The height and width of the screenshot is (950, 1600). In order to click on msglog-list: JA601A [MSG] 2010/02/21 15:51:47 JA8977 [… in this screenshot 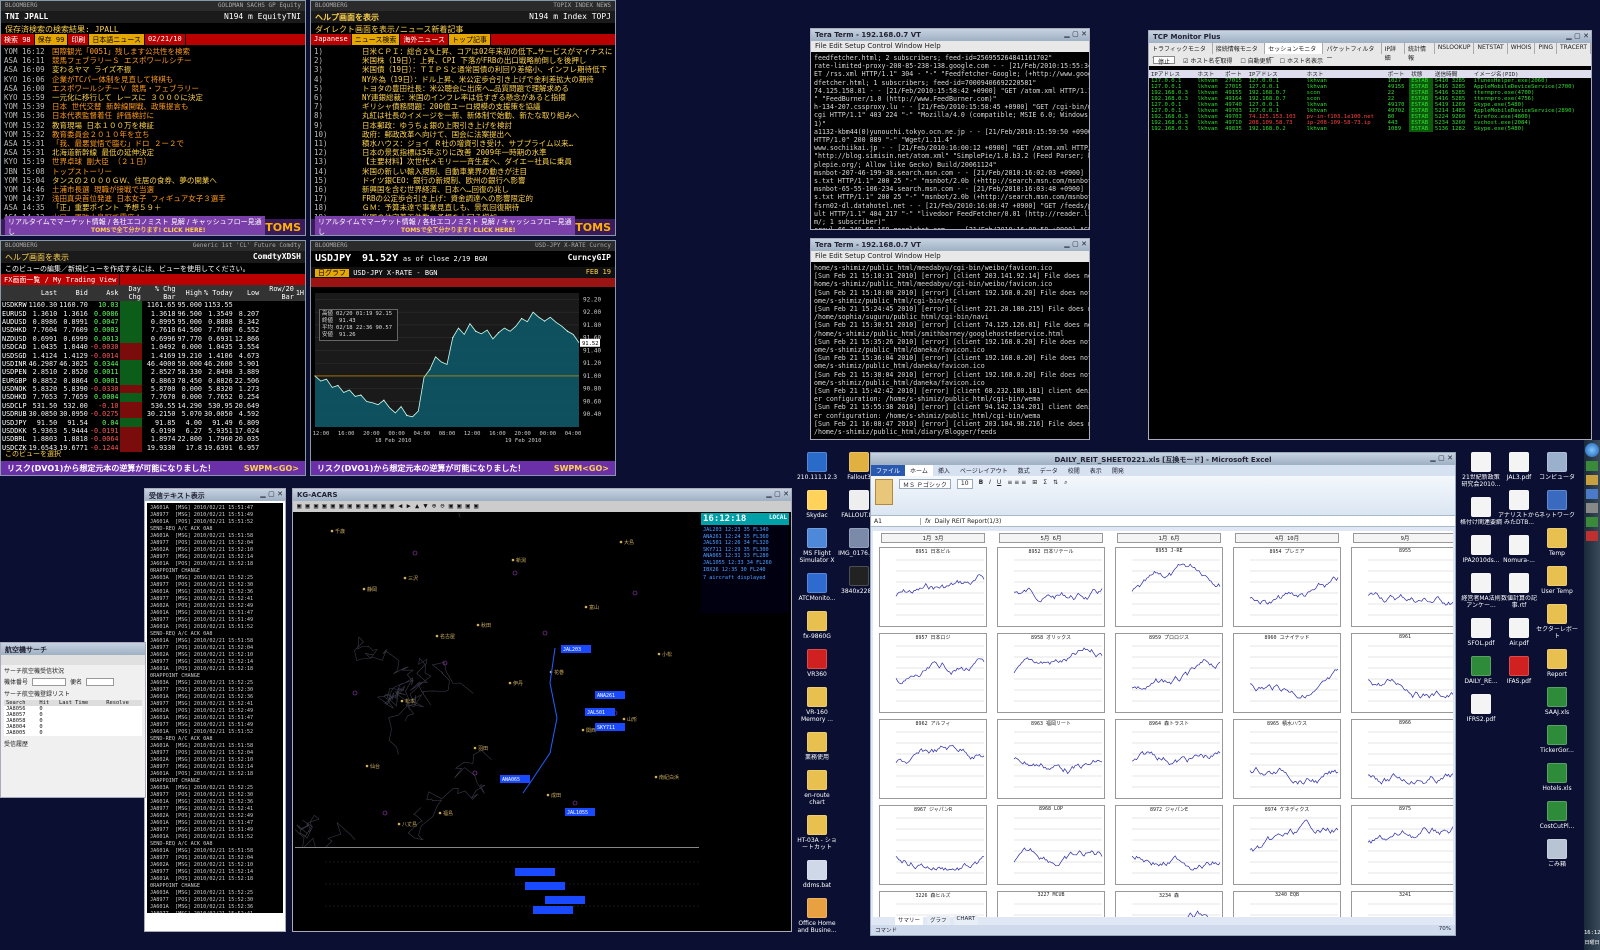, I will do `click(215, 708)`.